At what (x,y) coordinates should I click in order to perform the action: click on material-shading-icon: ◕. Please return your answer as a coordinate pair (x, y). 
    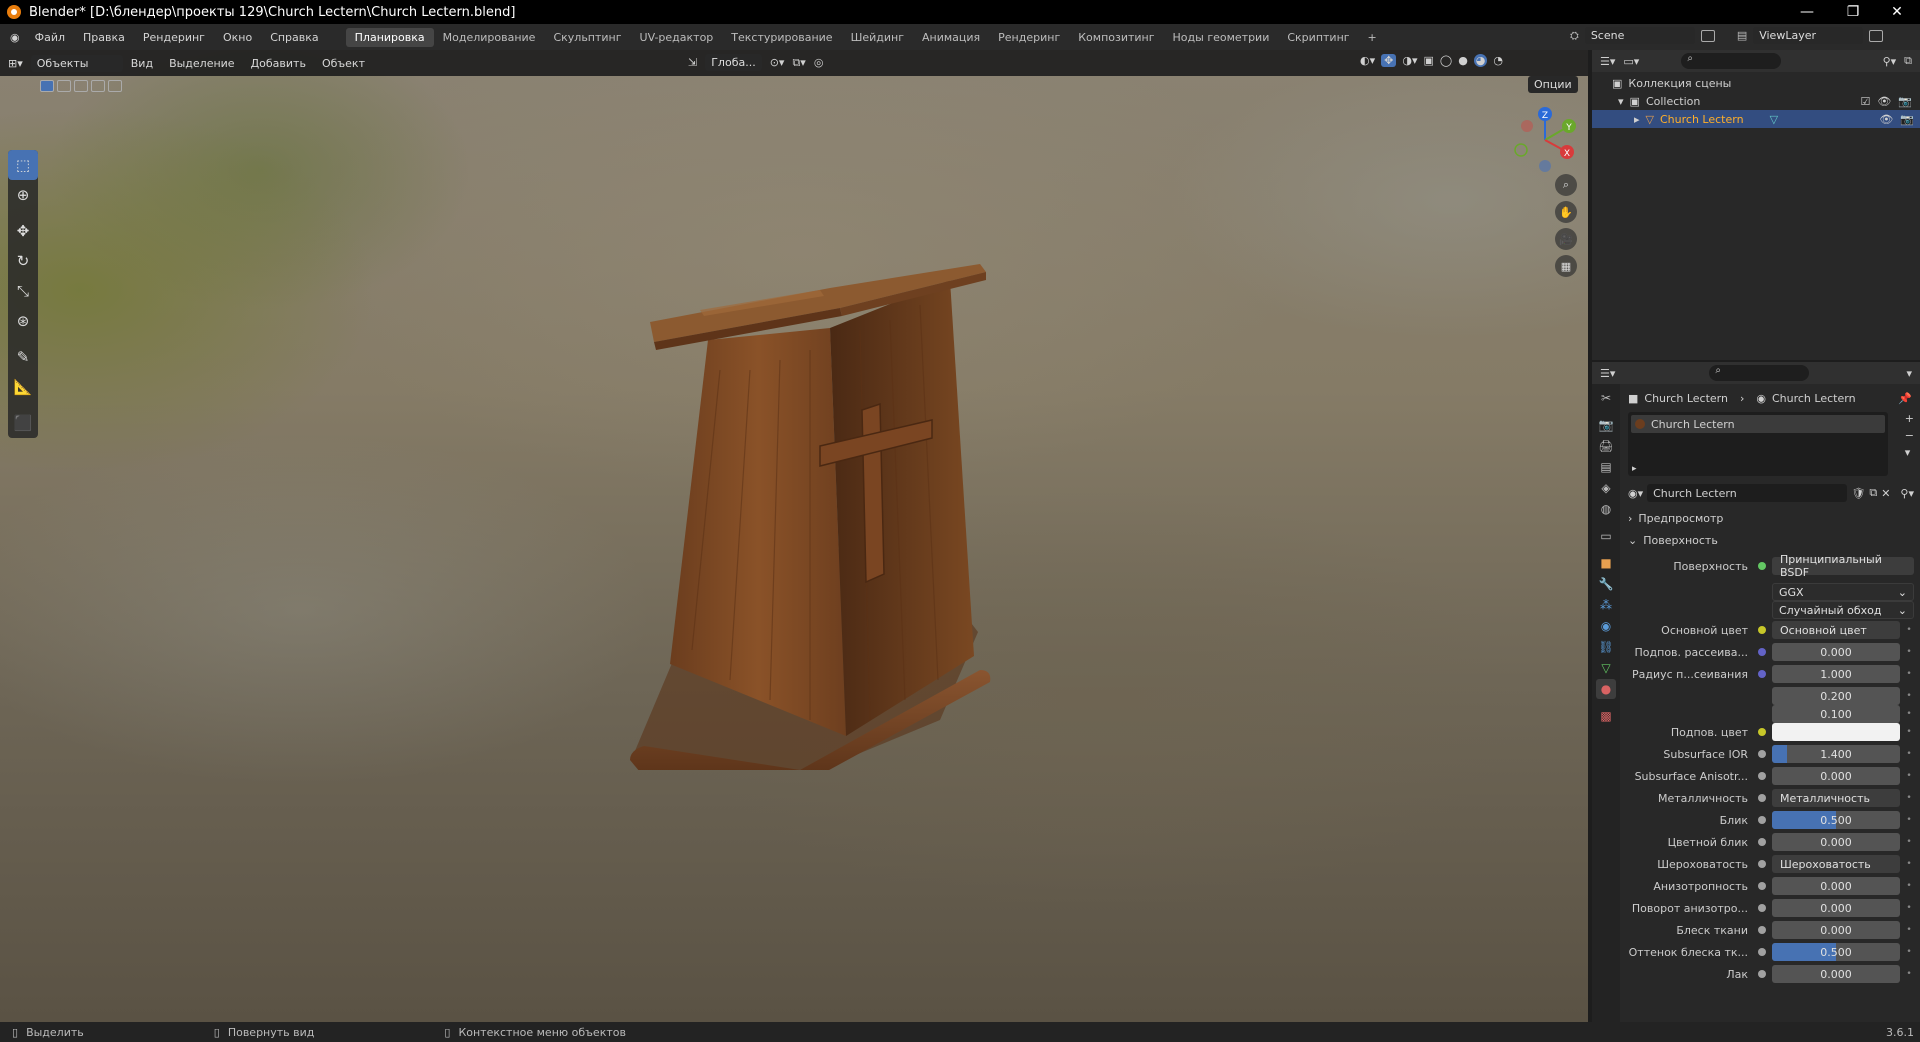
    Looking at the image, I should click on (1480, 60).